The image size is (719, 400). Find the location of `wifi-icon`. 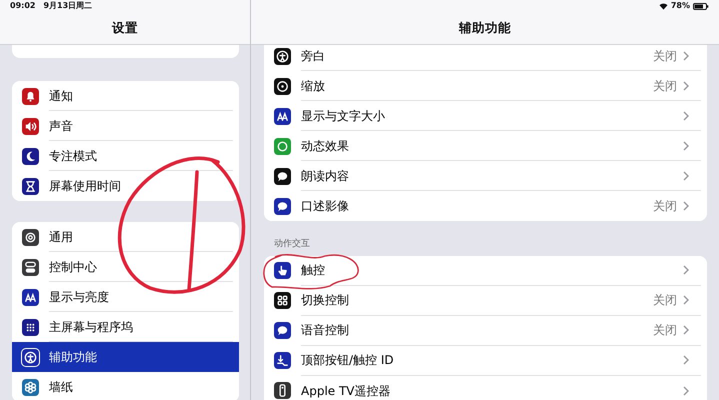

wifi-icon is located at coordinates (663, 6).